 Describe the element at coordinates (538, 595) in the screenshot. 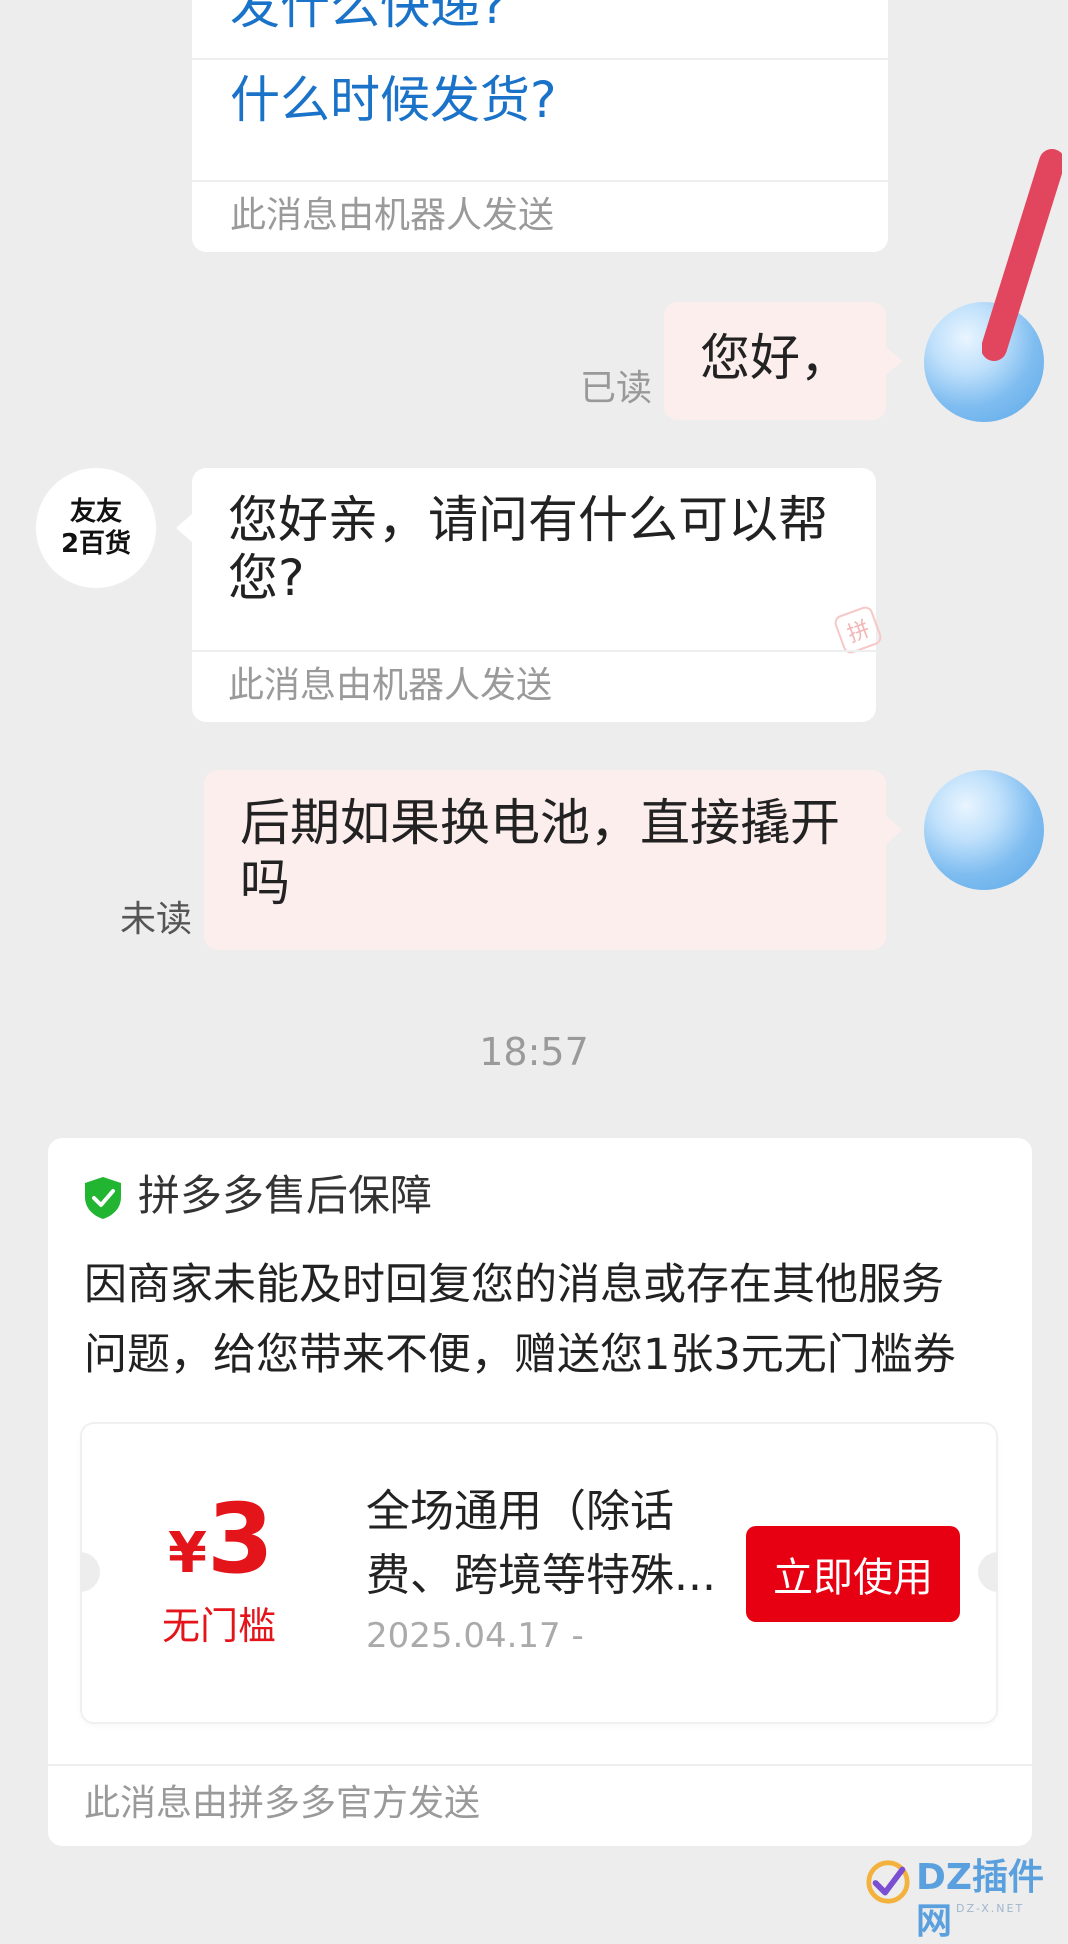

I see `message-bubble-shop: 您好亲，请问有什么可以帮 您? 拼 此消息由机器人发送` at that location.